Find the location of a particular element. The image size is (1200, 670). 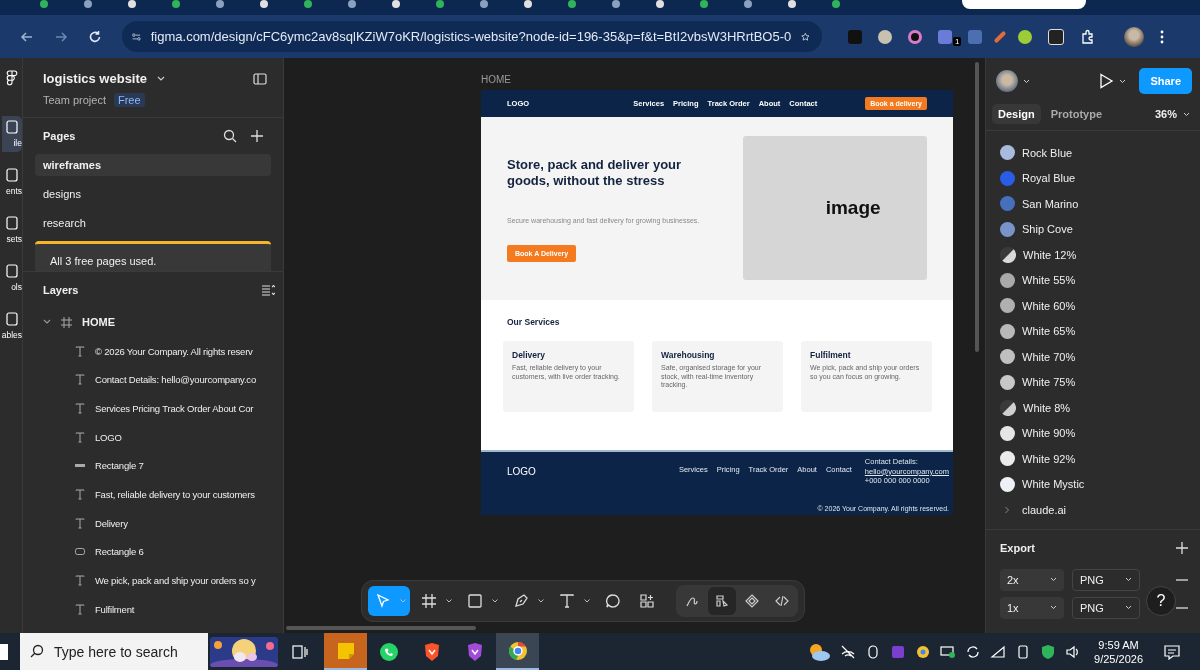

color-style-item: Ship Cove is located at coordinates (1093, 229).